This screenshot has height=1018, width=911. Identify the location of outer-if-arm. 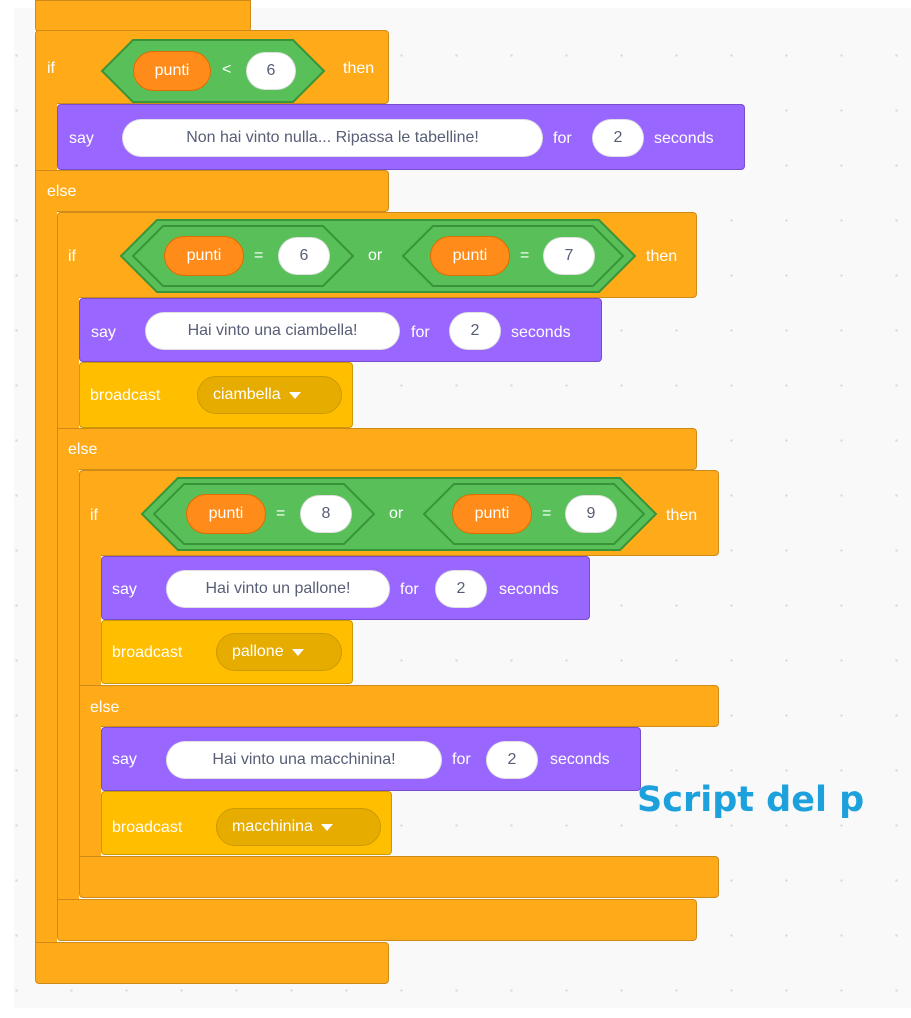
(46, 137).